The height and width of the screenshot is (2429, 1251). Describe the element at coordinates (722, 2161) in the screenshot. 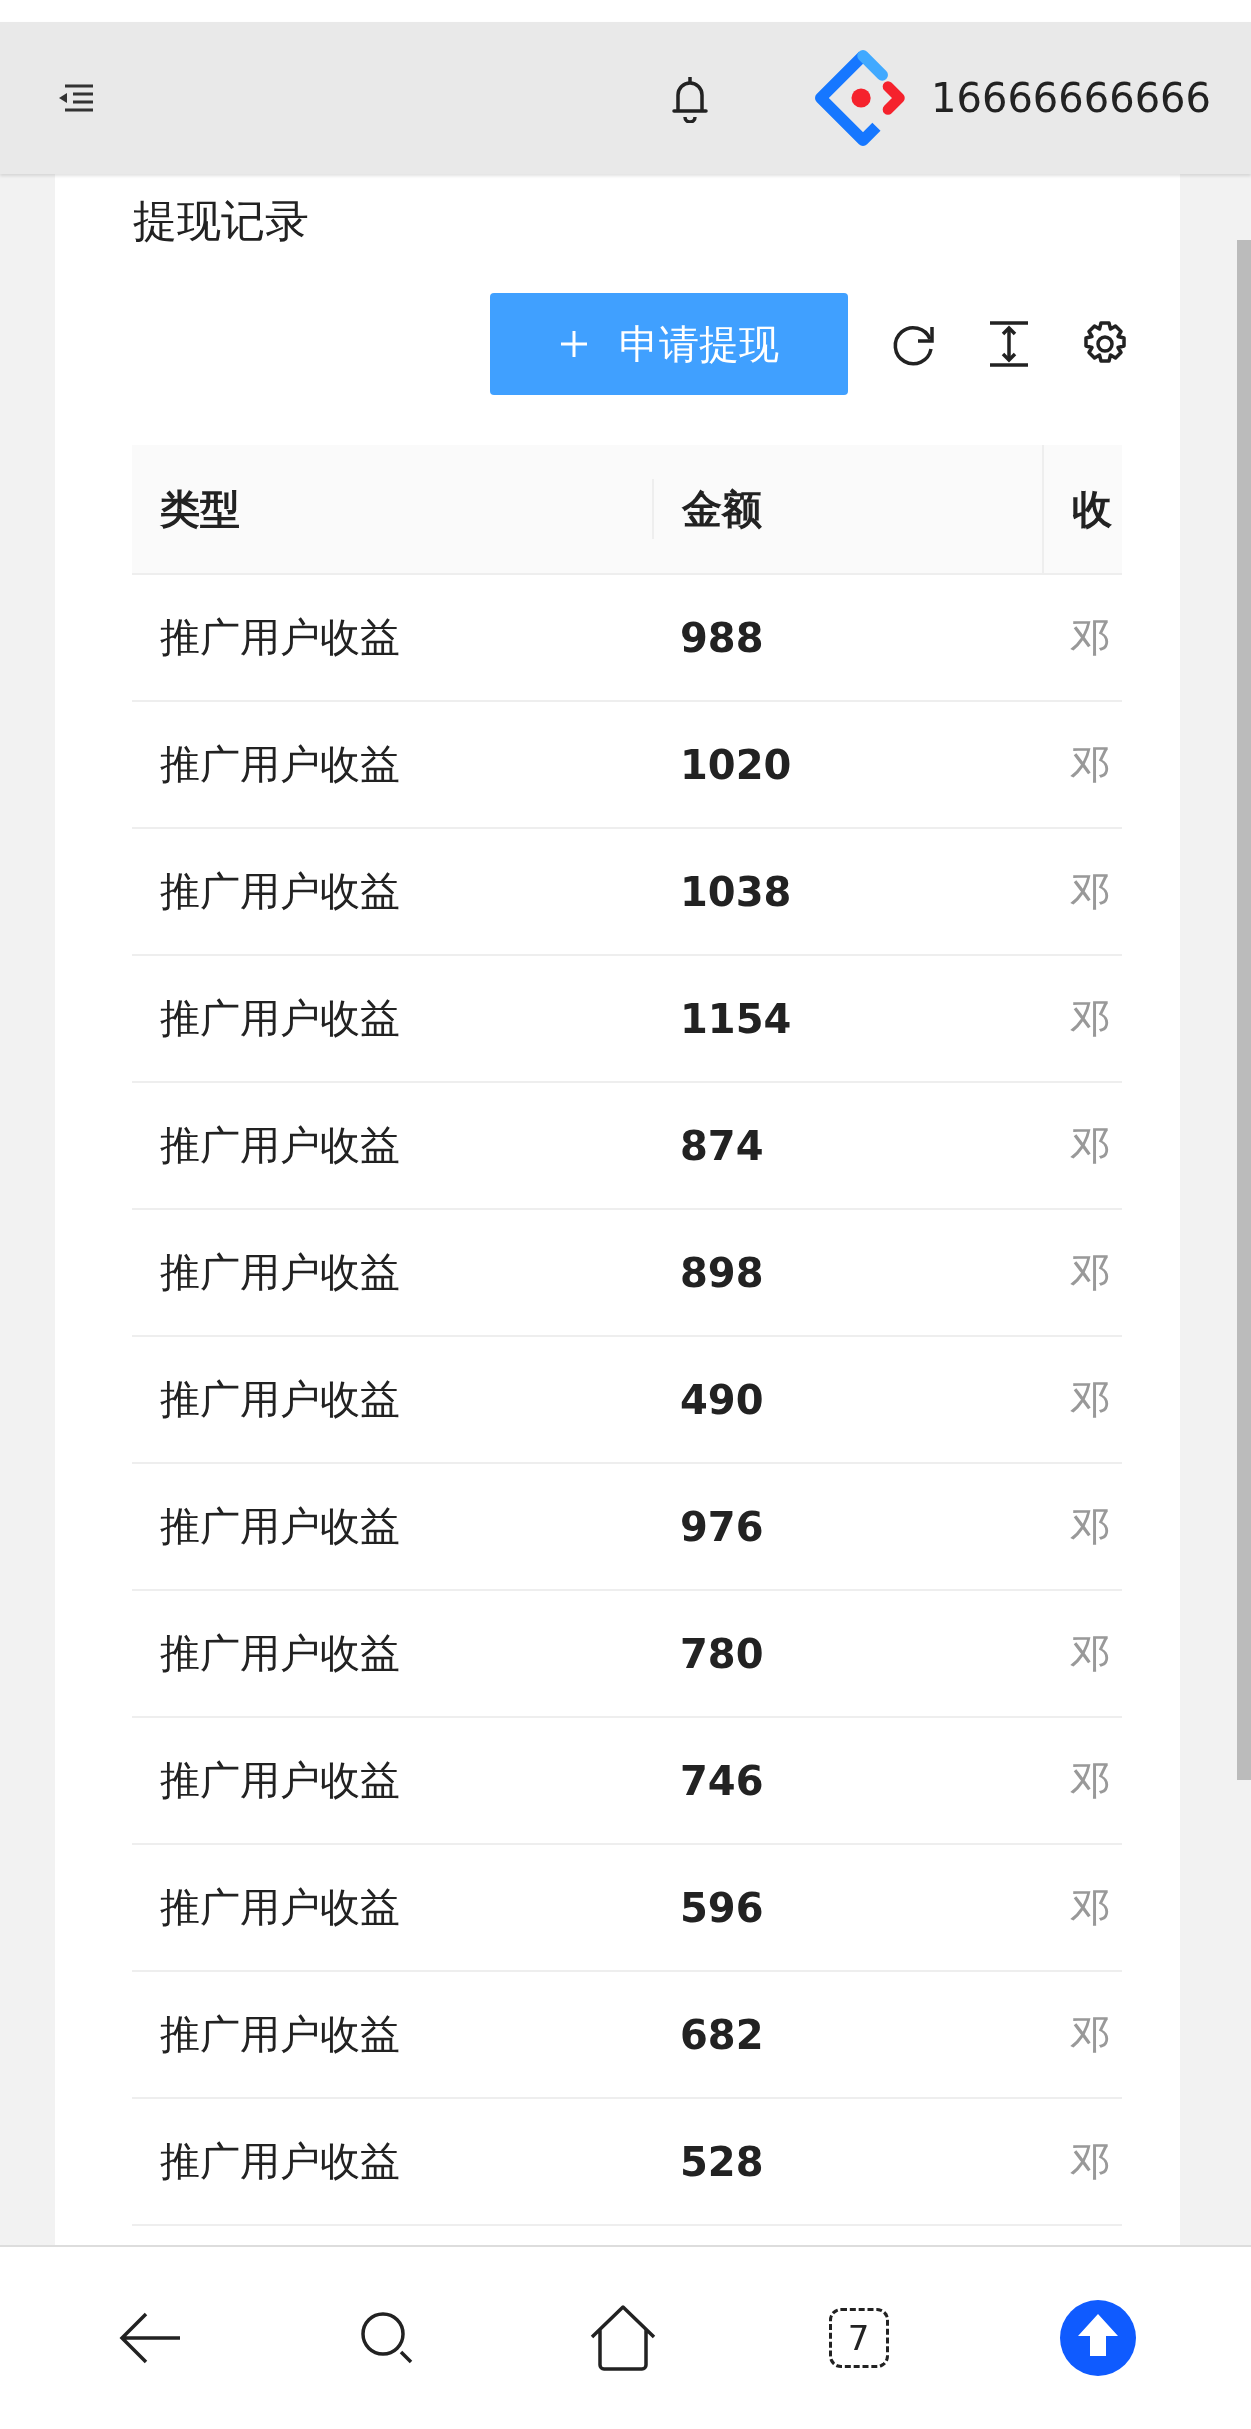

I see `amount-cell: 528` at that location.